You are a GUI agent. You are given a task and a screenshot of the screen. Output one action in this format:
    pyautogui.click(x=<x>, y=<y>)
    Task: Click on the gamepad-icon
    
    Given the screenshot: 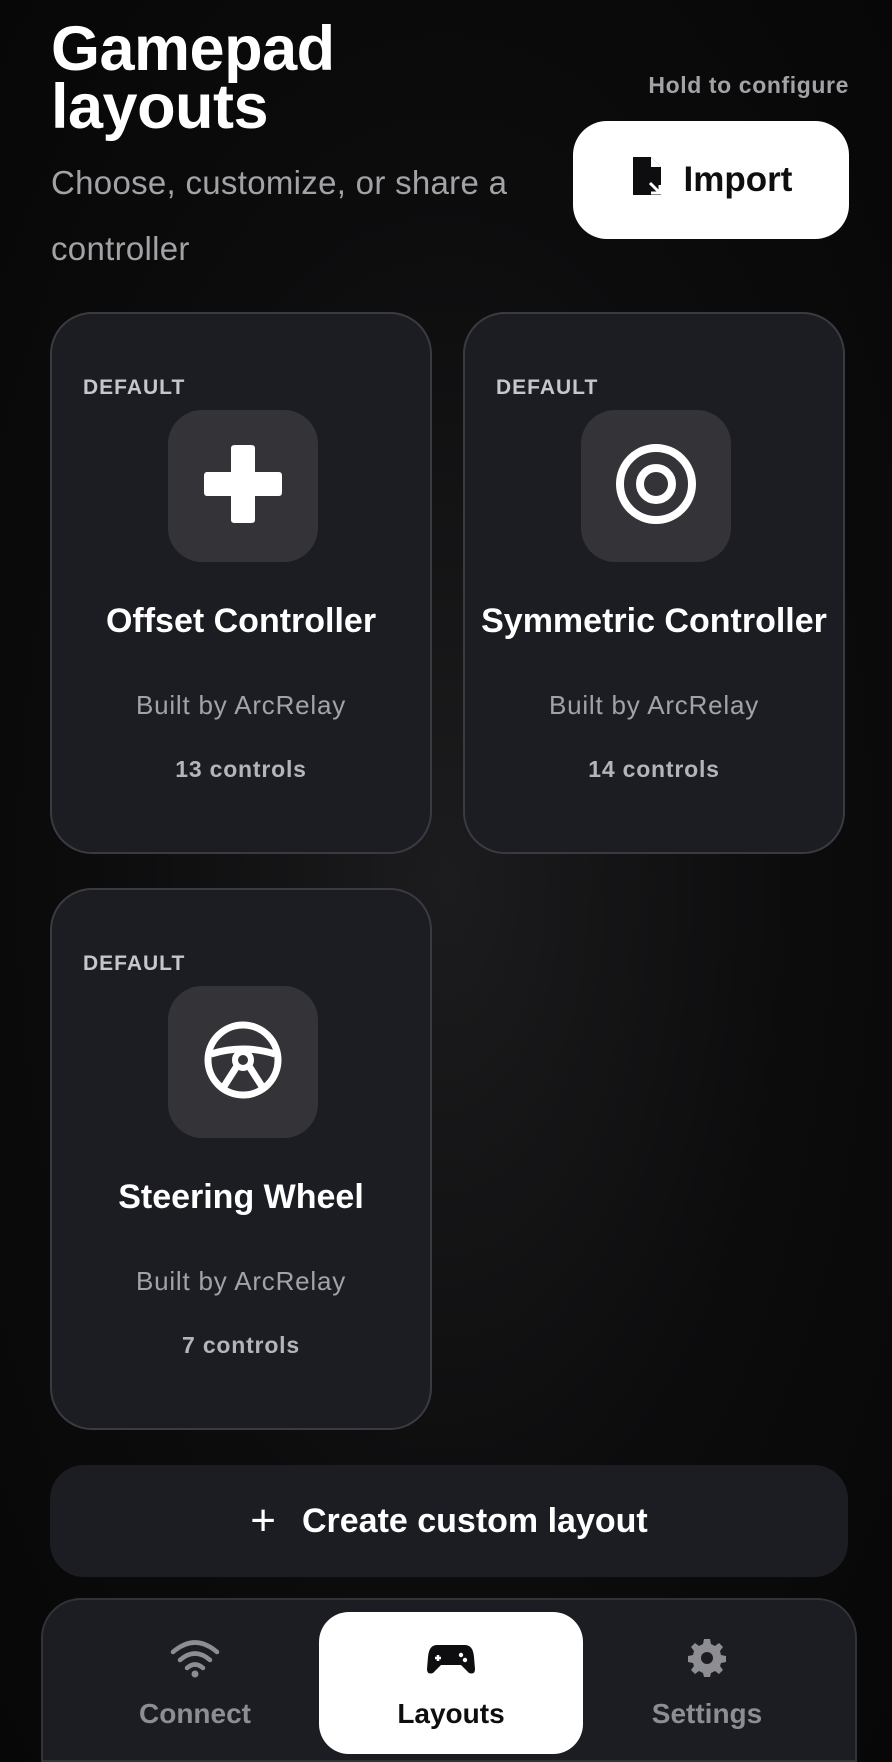 What is the action you would take?
    pyautogui.click(x=451, y=1661)
    